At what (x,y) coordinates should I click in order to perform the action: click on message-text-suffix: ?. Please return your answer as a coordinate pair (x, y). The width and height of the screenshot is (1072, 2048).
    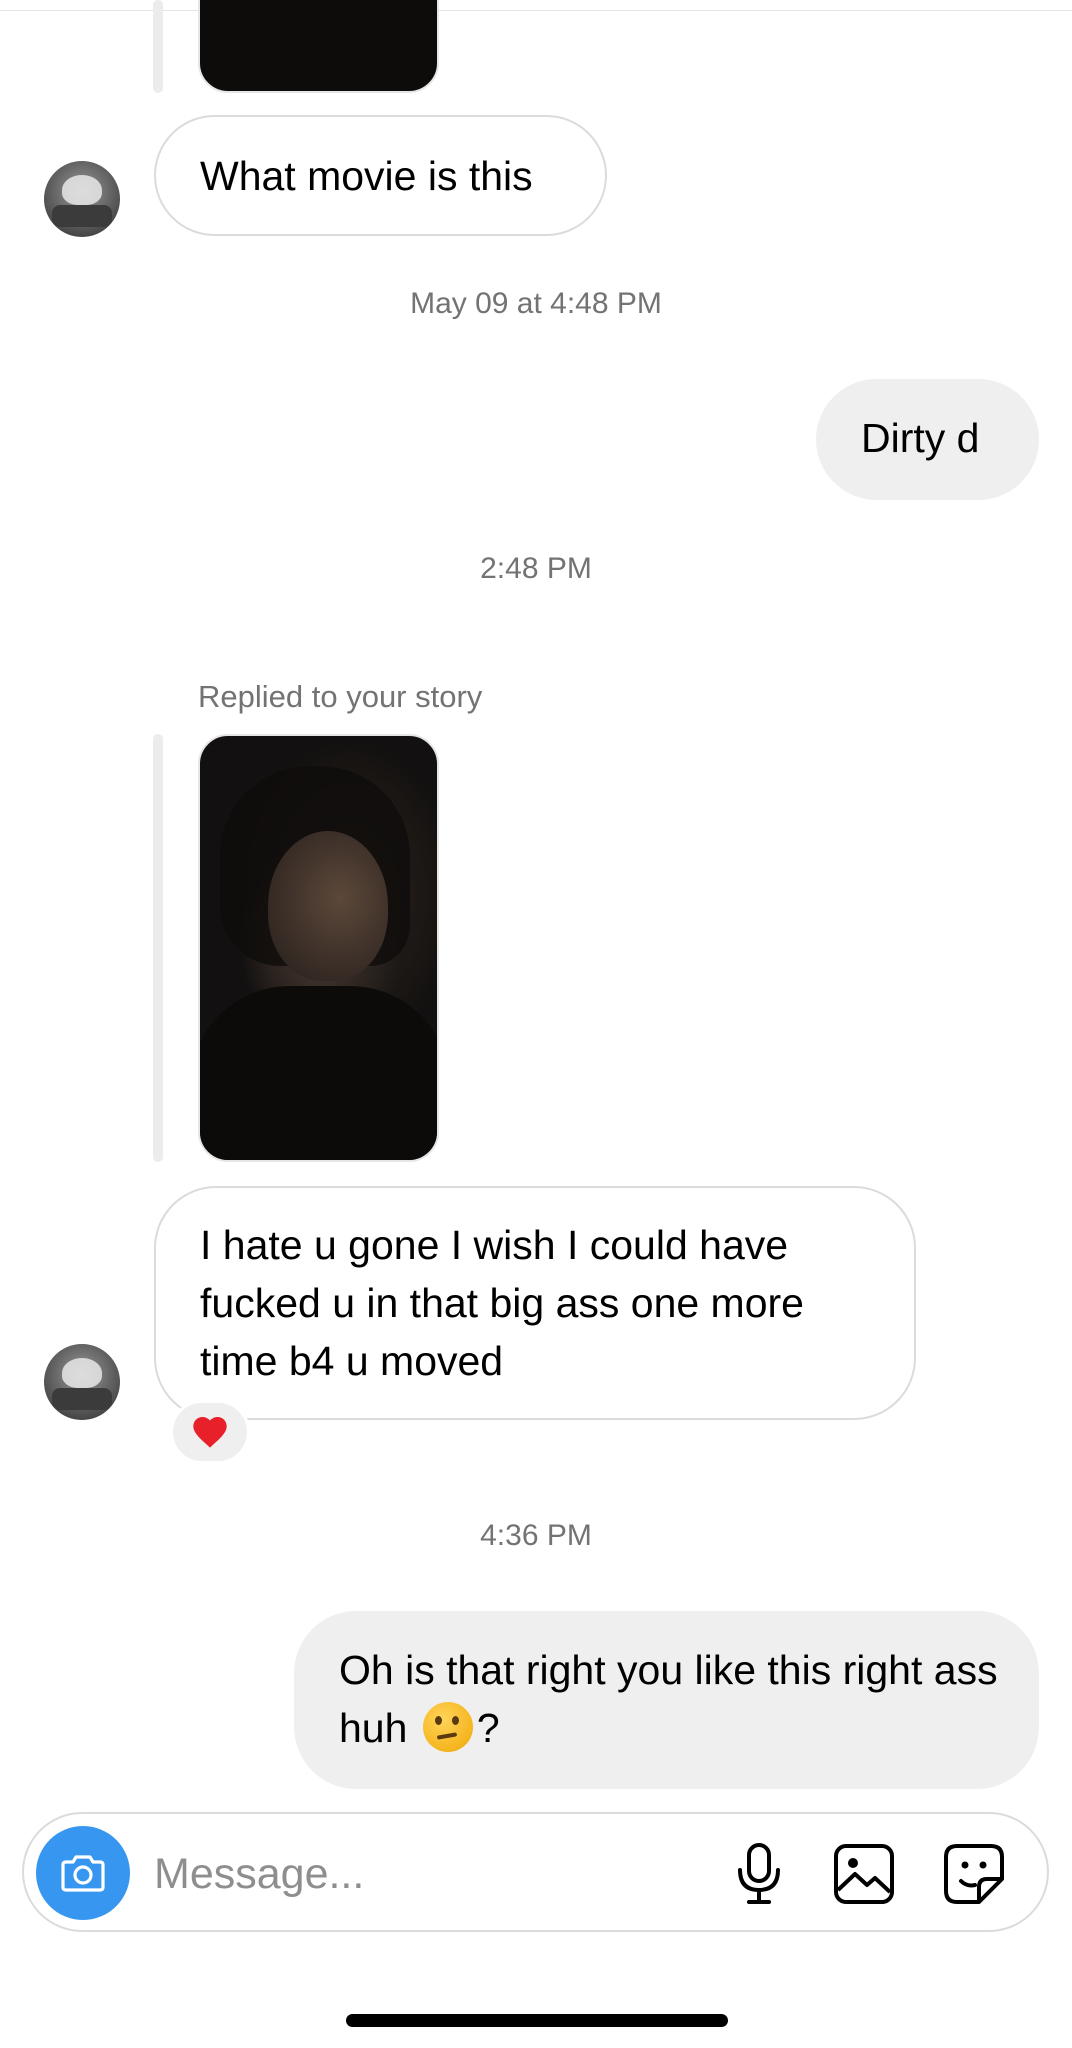
    Looking at the image, I should click on (488, 1728).